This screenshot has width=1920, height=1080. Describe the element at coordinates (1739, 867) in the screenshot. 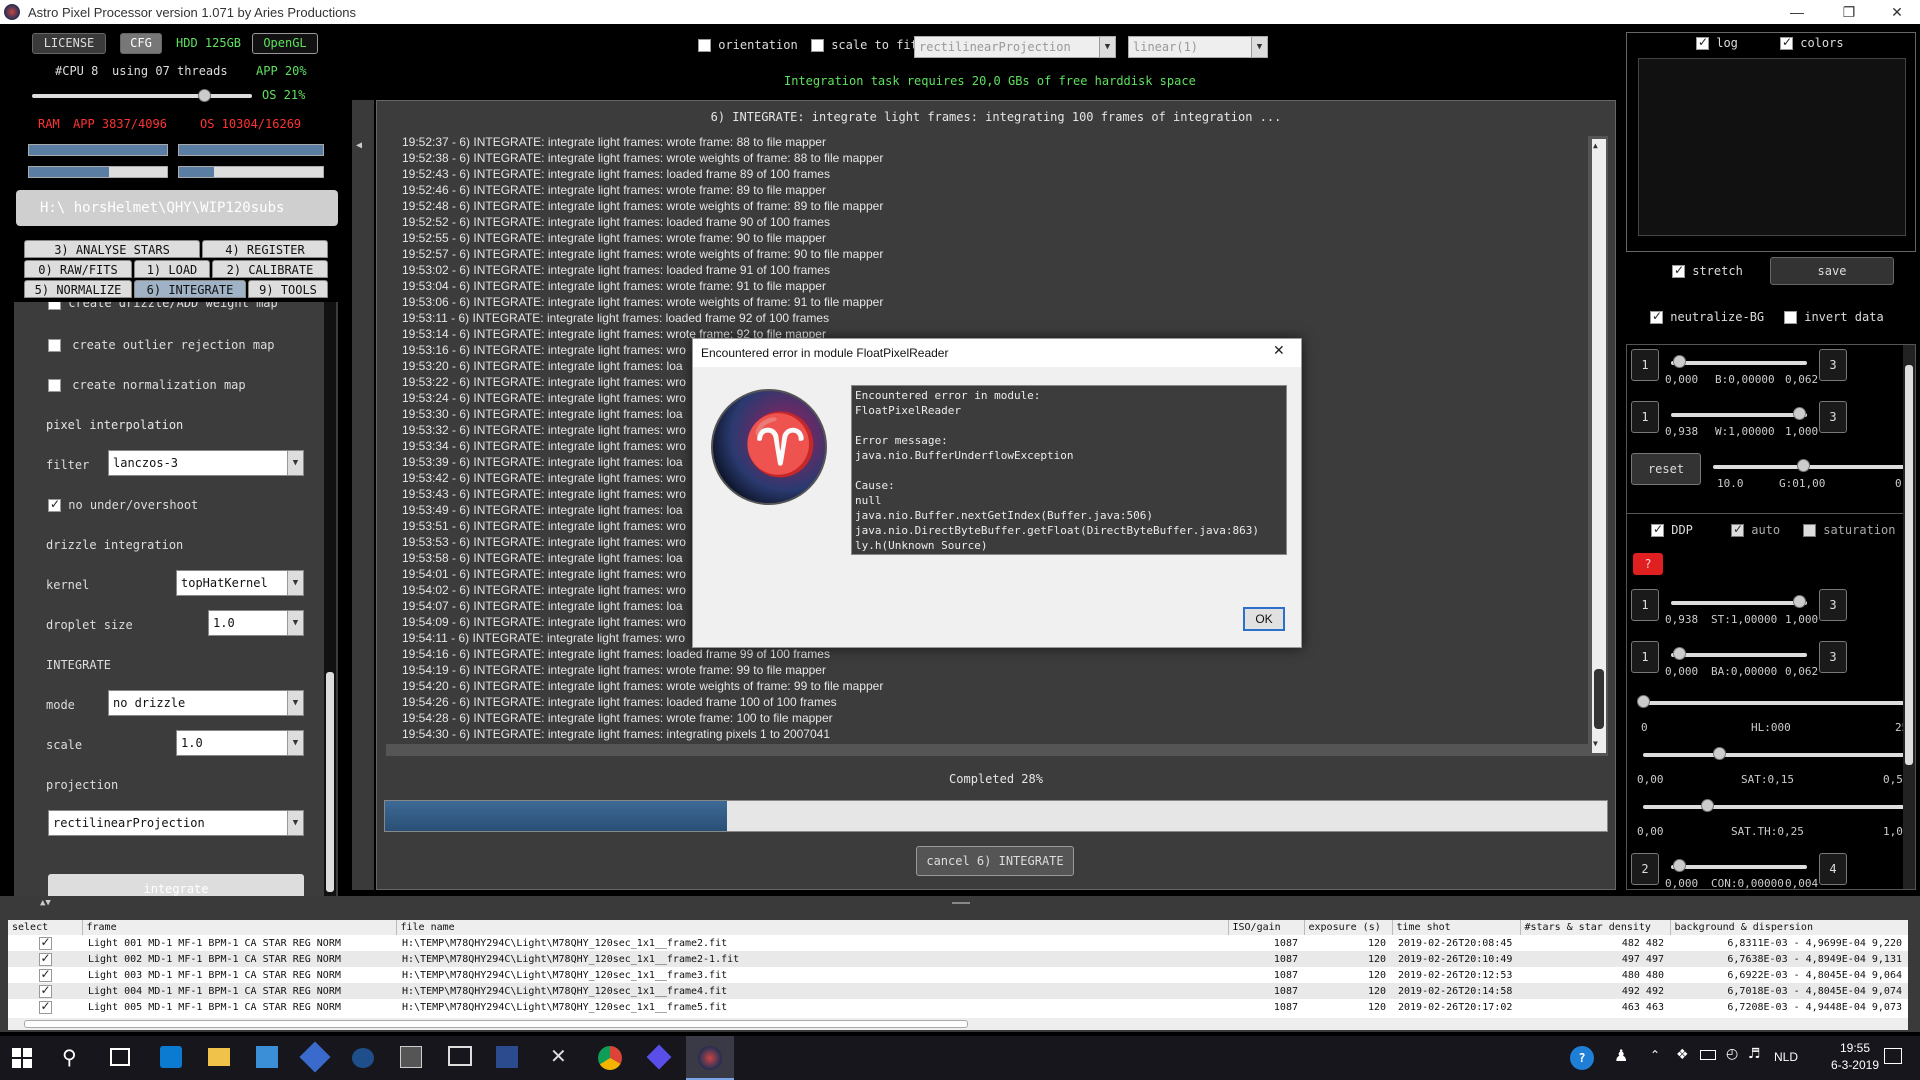

I see `con-slider` at that location.